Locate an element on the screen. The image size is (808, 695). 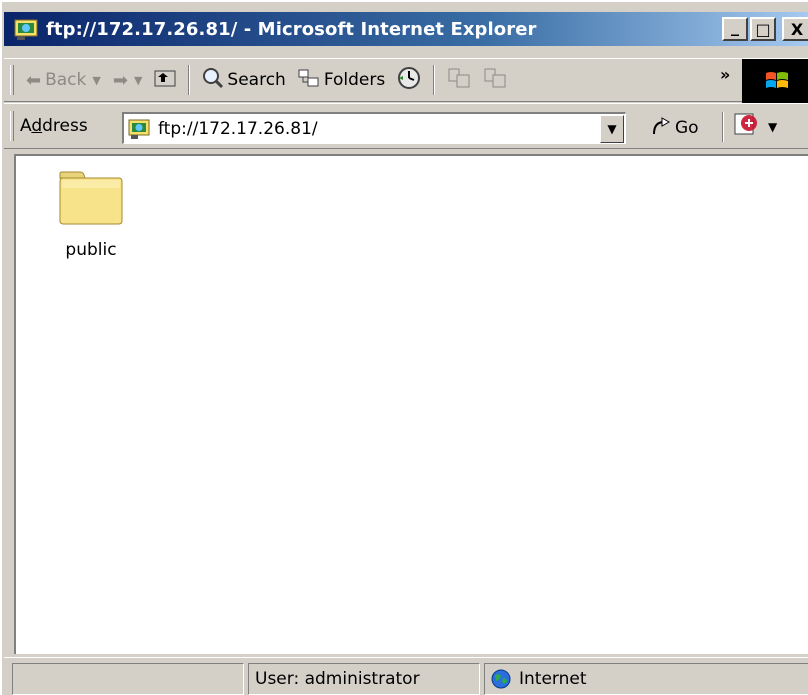
forward-button: ➡ ▼ is located at coordinates (128, 80).